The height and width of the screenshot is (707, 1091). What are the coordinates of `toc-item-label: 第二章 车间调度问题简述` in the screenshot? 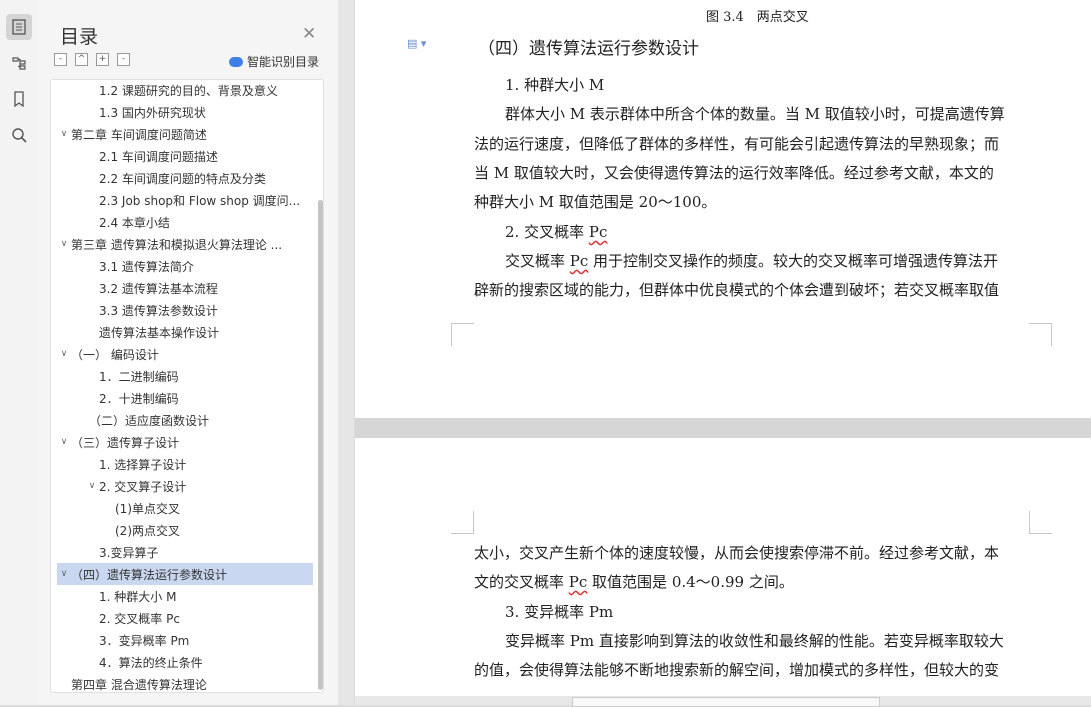 It's located at (139, 134).